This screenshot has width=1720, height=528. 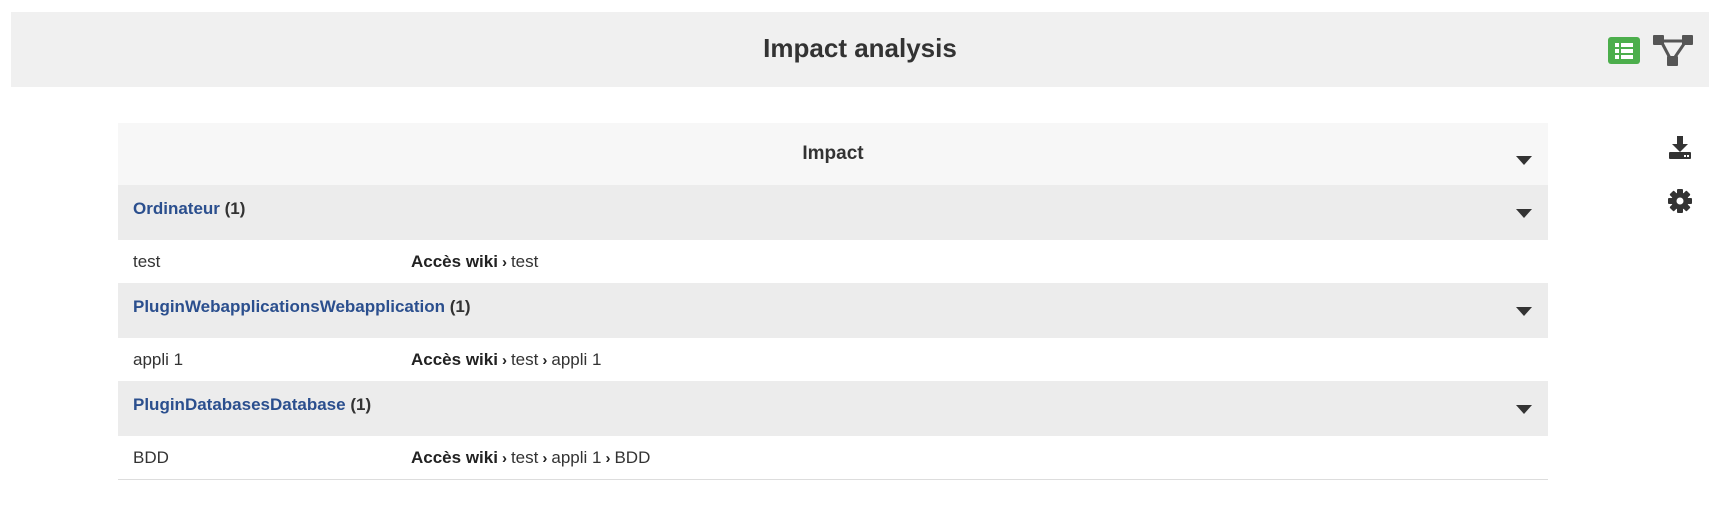 I want to click on item-path: Accès wiki › test › appli 1, so click(x=506, y=360).